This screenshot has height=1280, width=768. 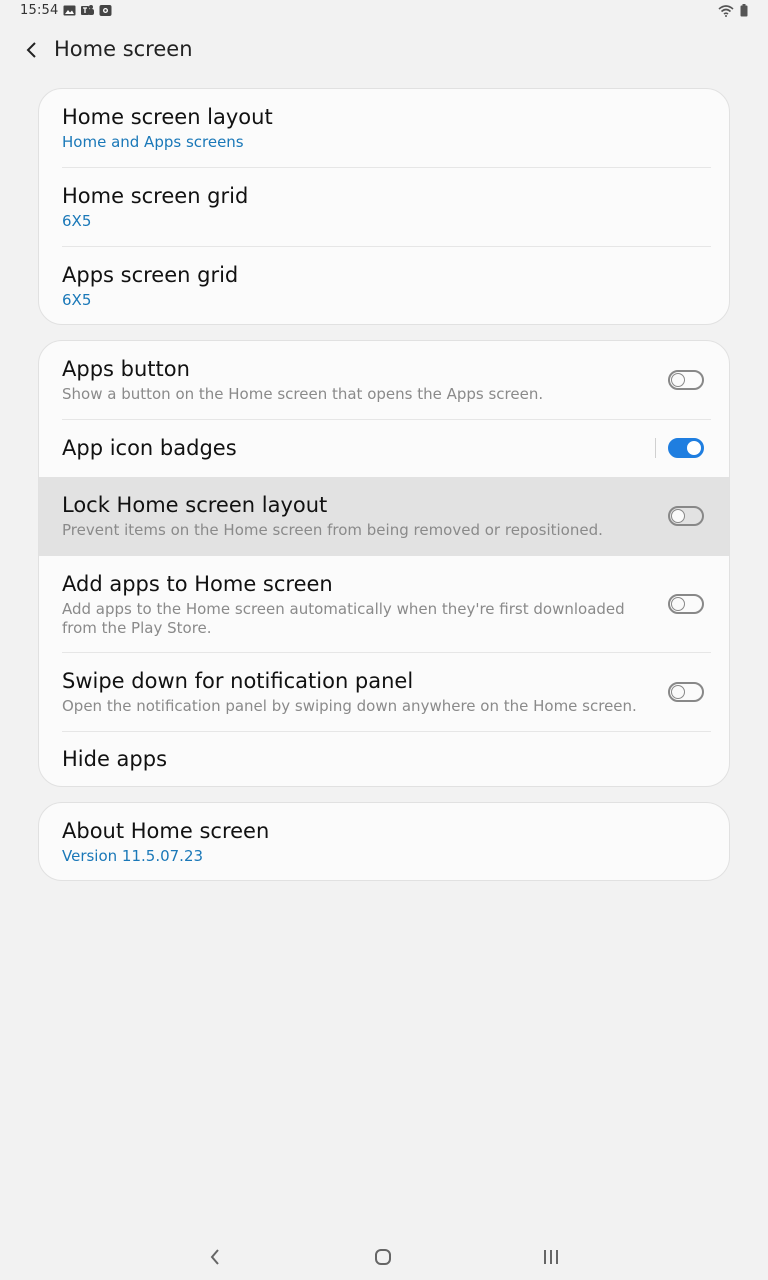 I want to click on navigation-bar, so click(x=384, y=1256).